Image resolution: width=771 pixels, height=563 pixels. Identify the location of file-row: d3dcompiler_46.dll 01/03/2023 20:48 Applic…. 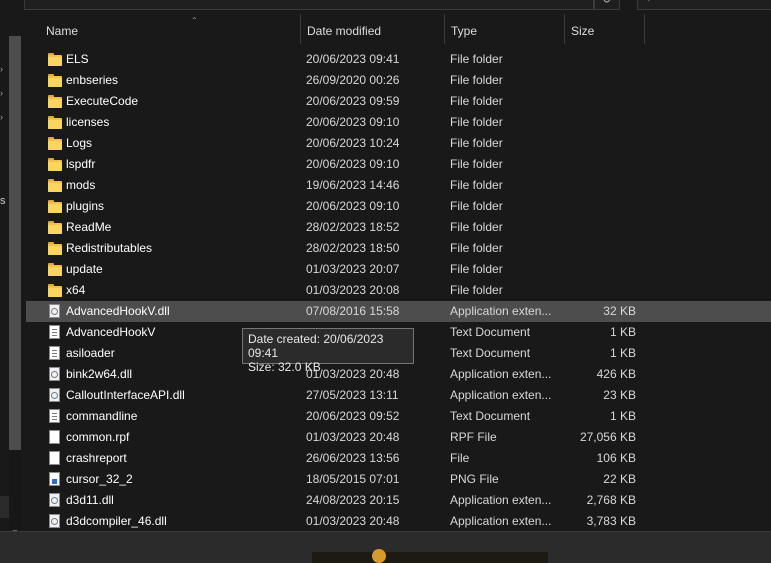
(398, 521).